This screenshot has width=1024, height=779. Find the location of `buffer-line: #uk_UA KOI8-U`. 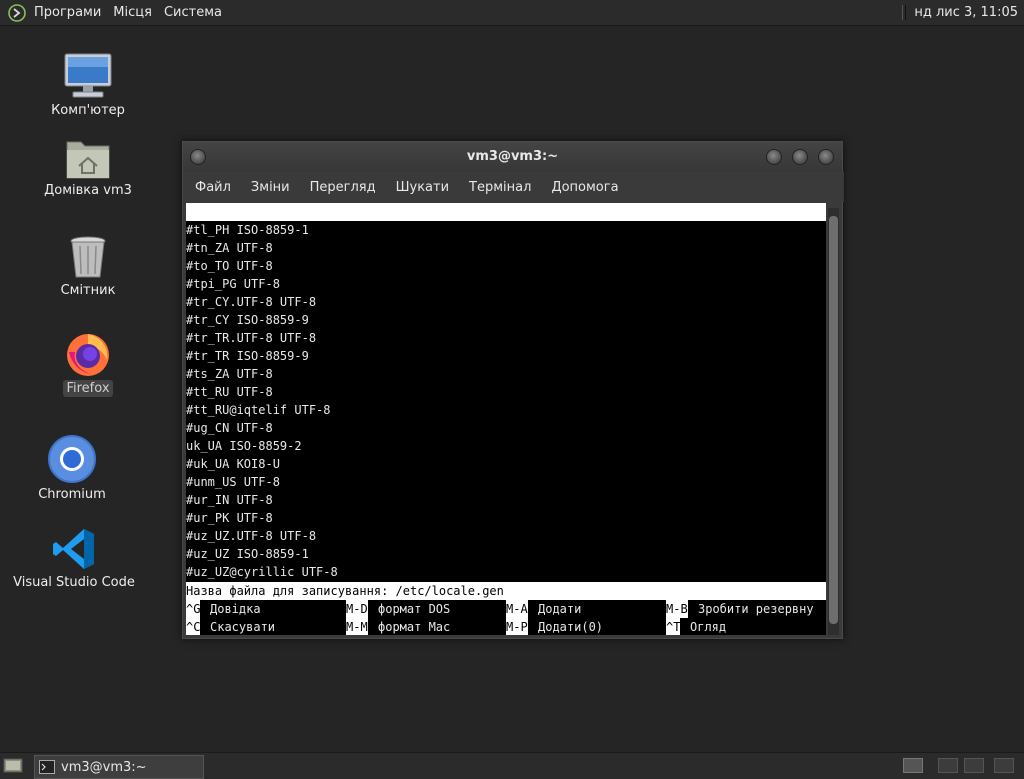

buffer-line: #uk_UA KOI8-U is located at coordinates (233, 464).